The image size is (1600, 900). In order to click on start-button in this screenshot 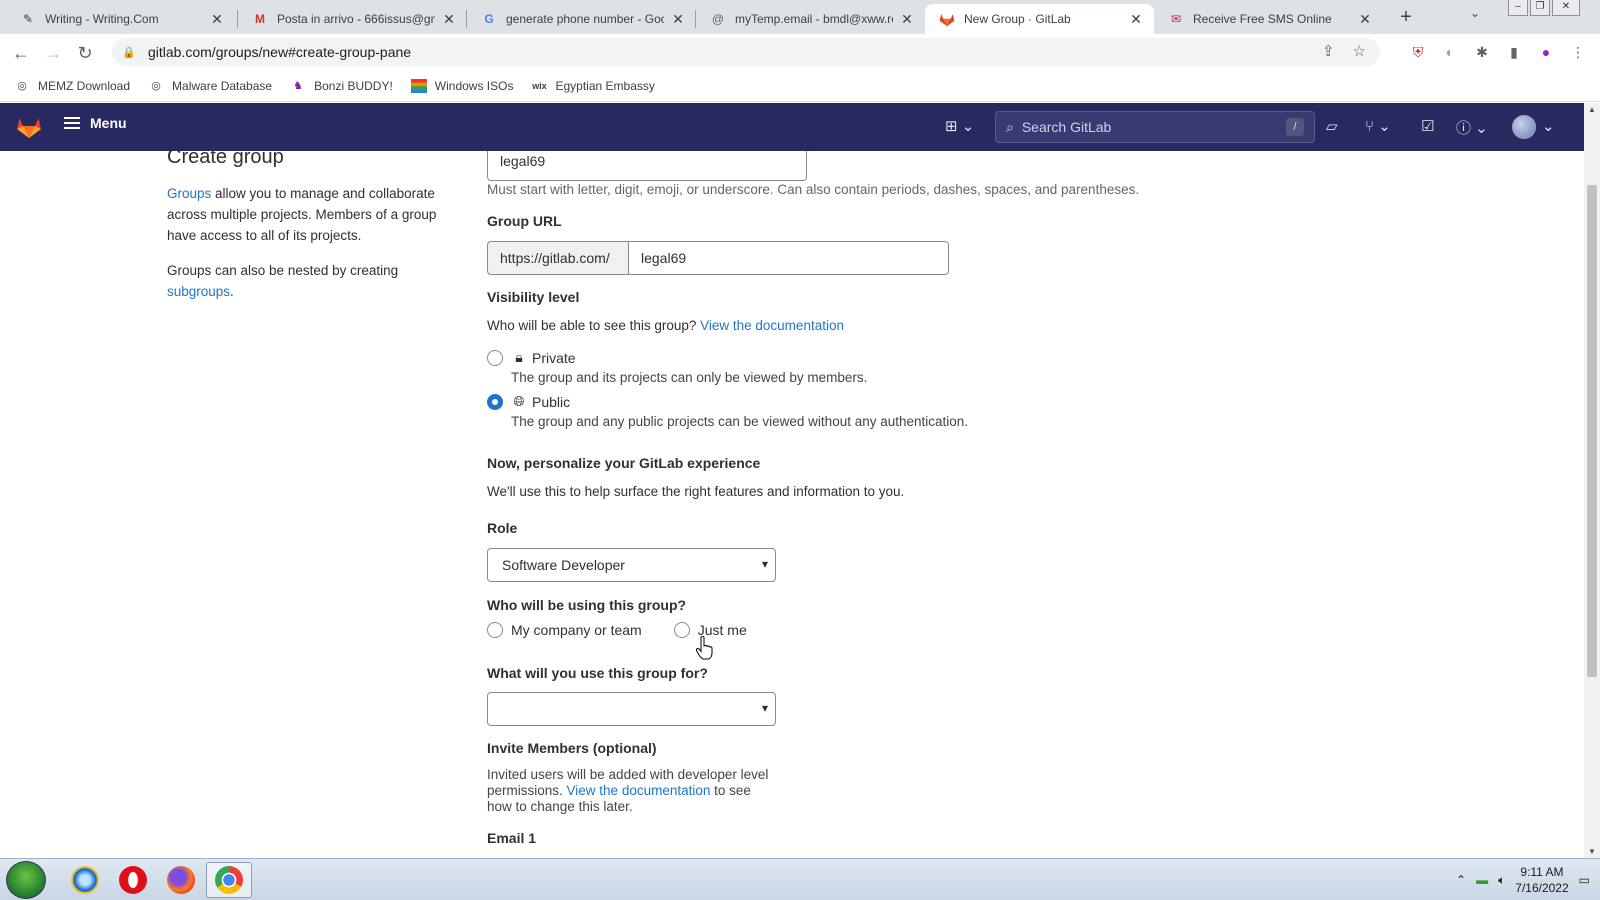, I will do `click(26, 880)`.